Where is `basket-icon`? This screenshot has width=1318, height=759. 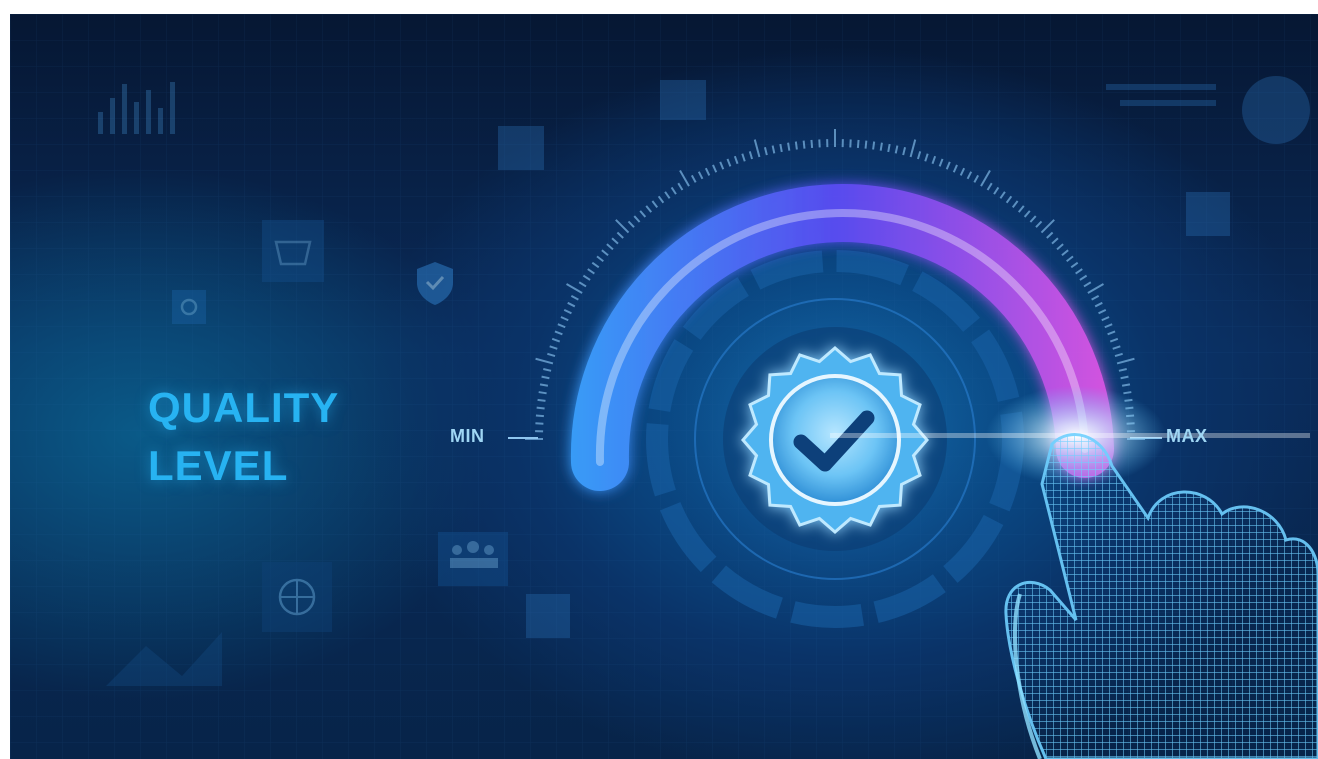
basket-icon is located at coordinates (293, 251).